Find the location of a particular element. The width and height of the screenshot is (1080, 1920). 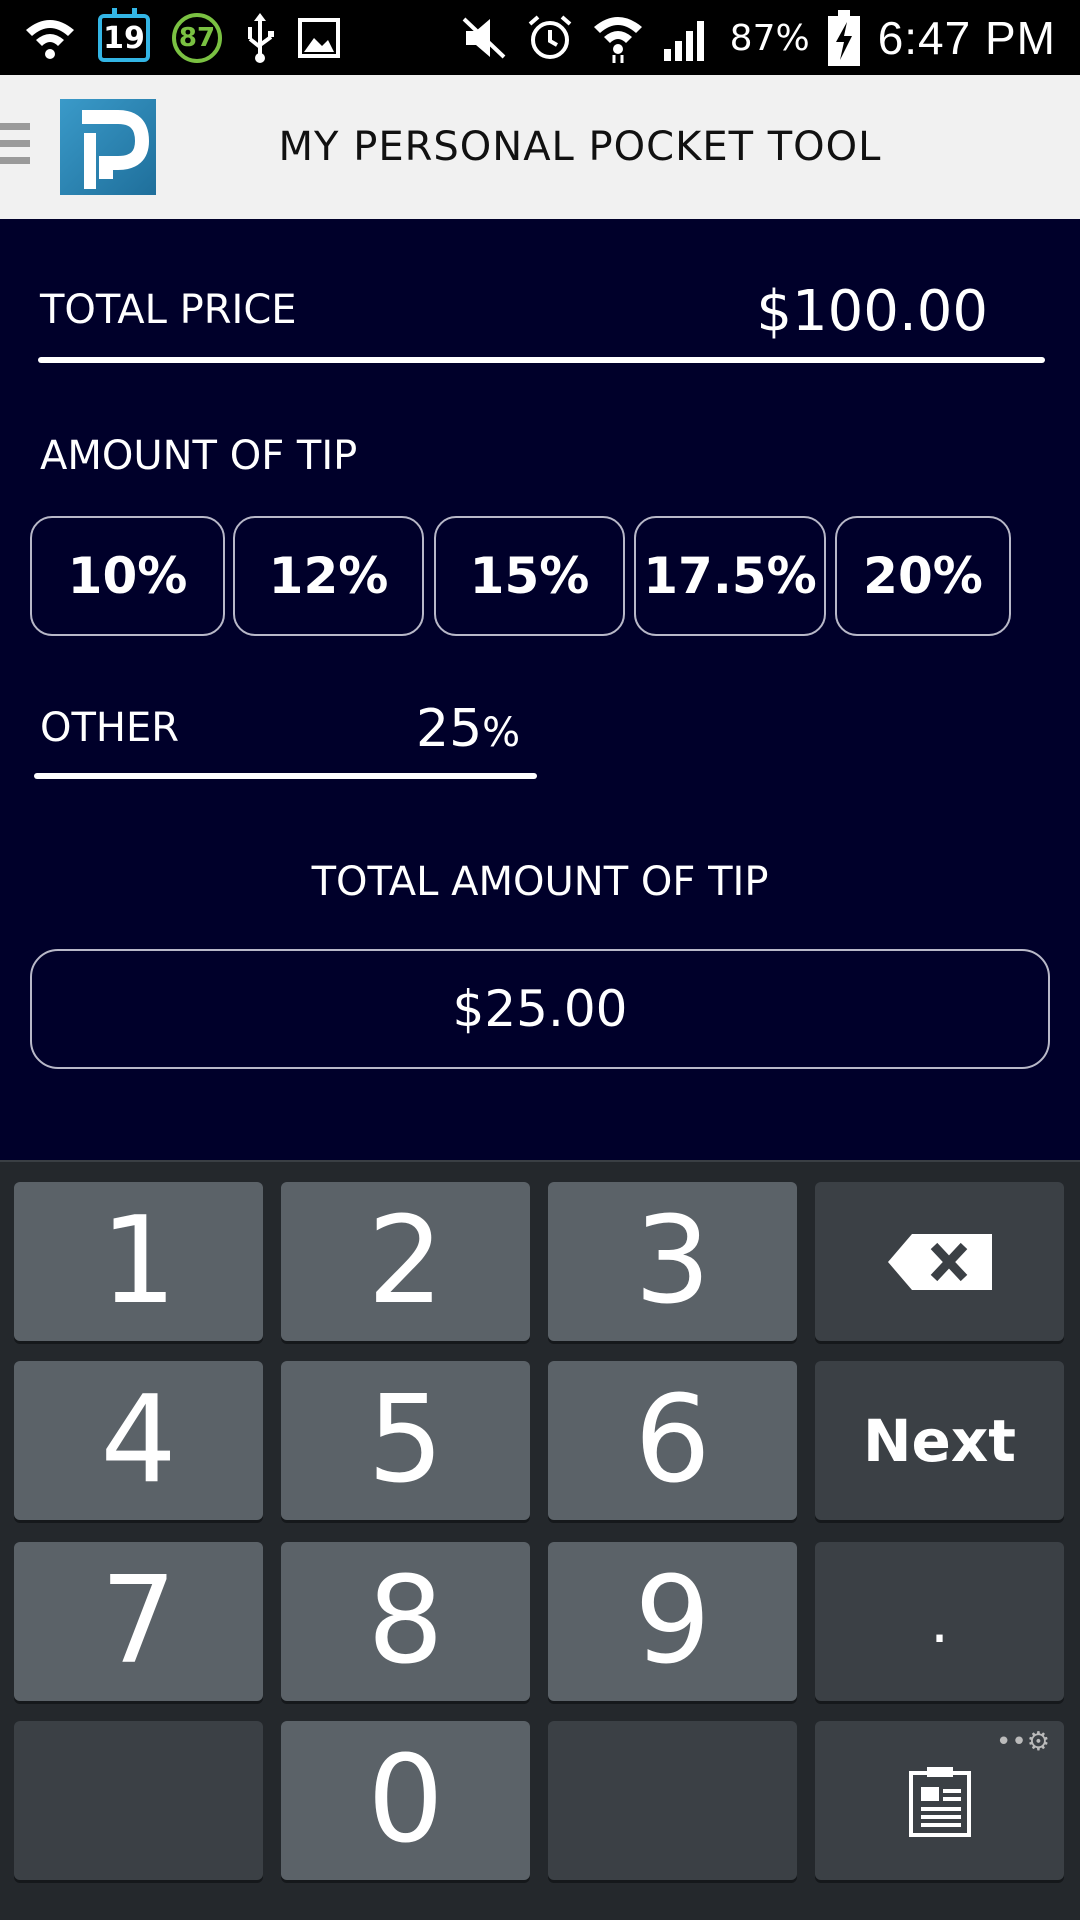

next-key: Next is located at coordinates (939, 1440).